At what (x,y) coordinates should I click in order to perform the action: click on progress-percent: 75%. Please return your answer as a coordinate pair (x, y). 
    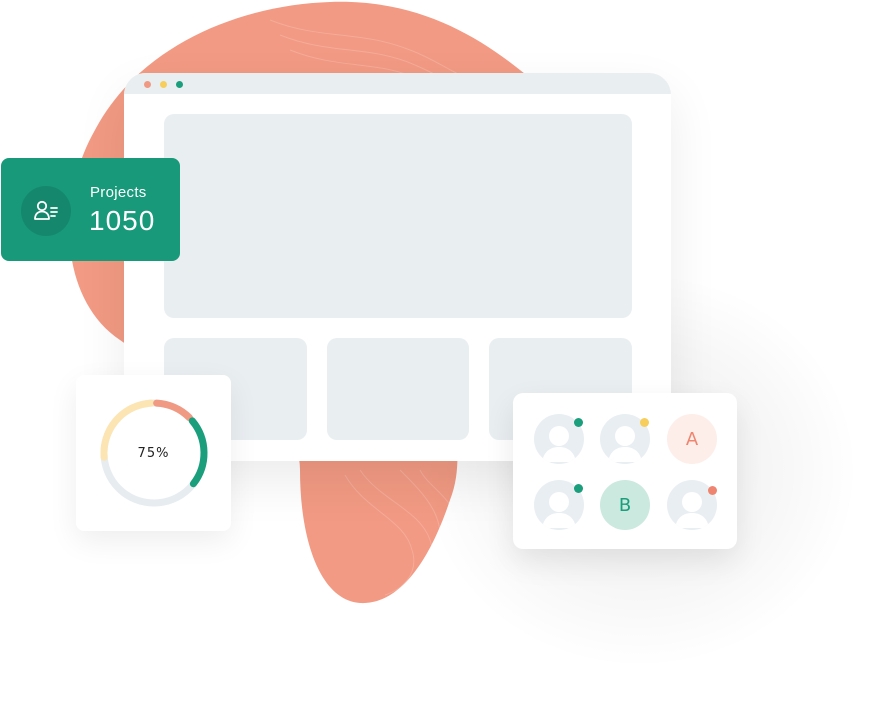
    Looking at the image, I should click on (153, 453).